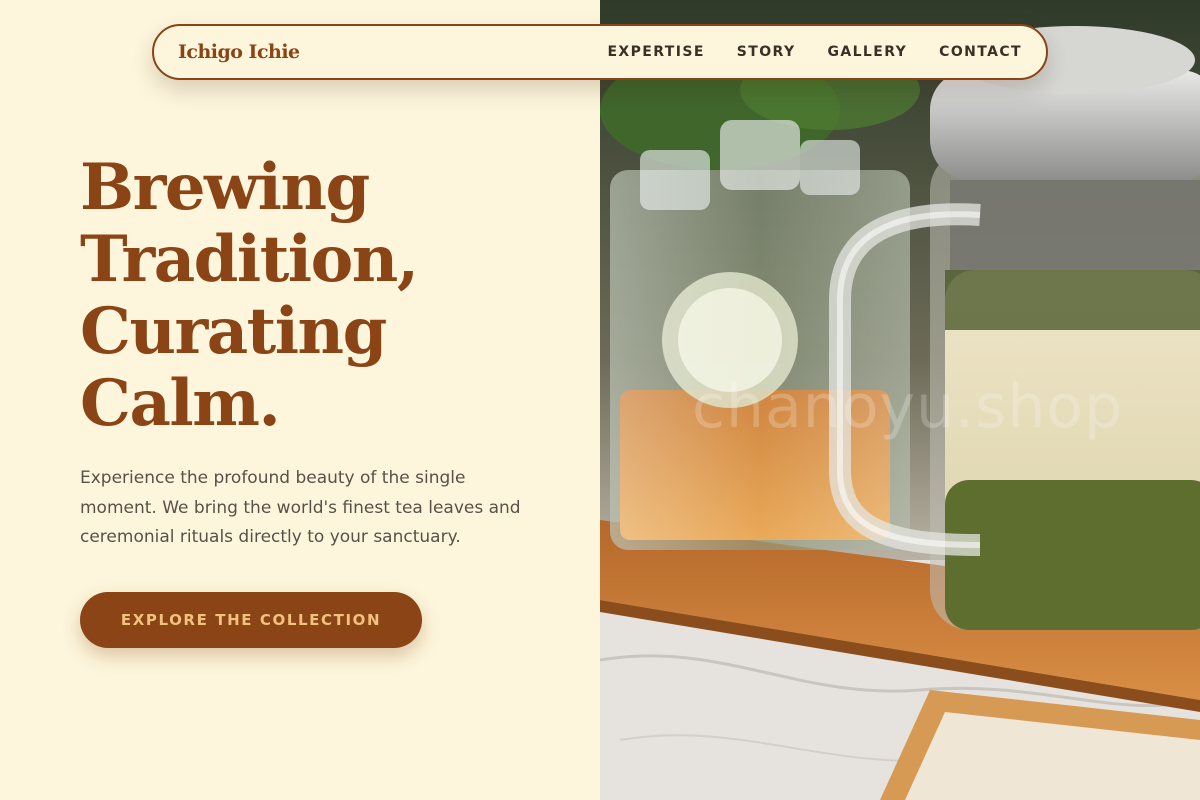 This screenshot has height=800, width=1200. I want to click on nav-links: EXPERTISE STORY GALLERY CONTACT, so click(814, 52).